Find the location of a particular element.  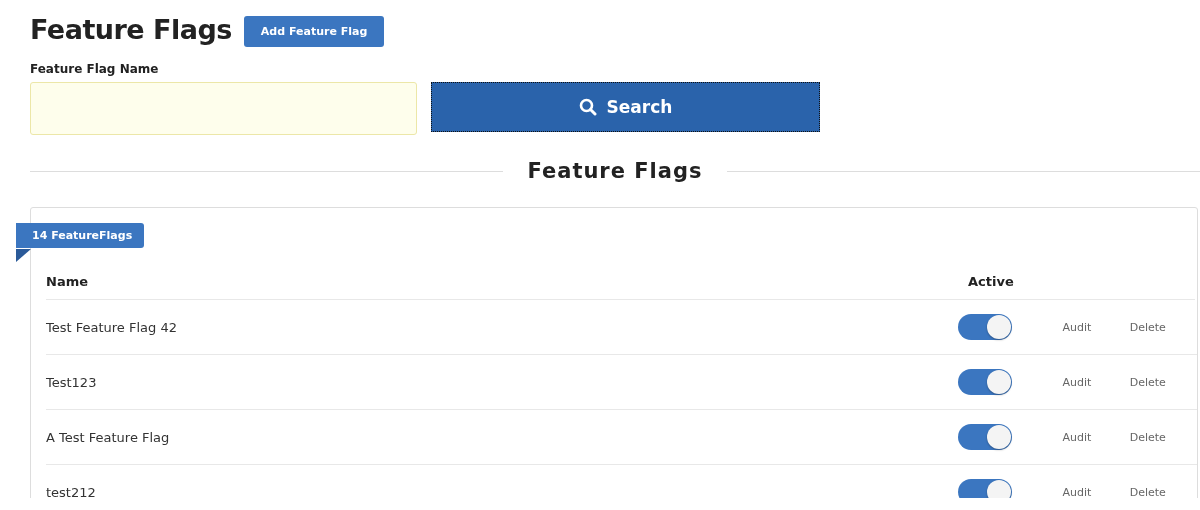

column-header: Active is located at coordinates (991, 281).